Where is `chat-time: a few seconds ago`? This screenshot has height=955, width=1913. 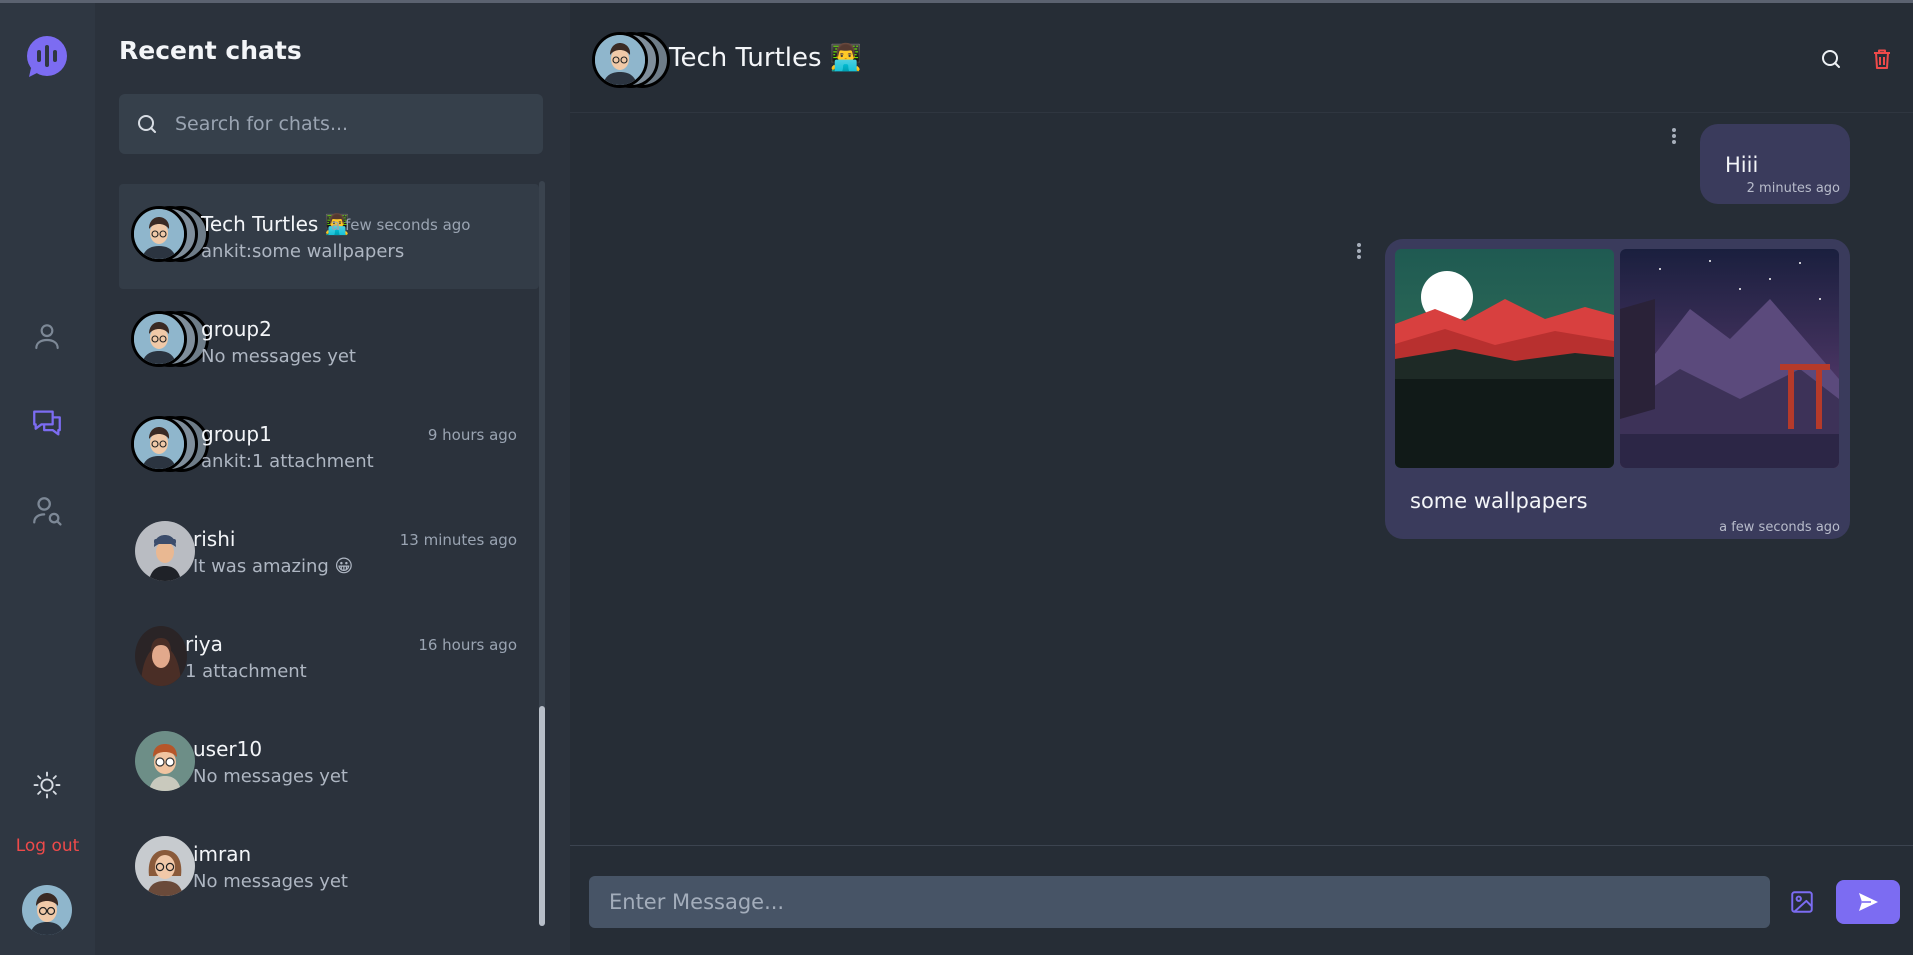 chat-time: a few seconds ago is located at coordinates (401, 225).